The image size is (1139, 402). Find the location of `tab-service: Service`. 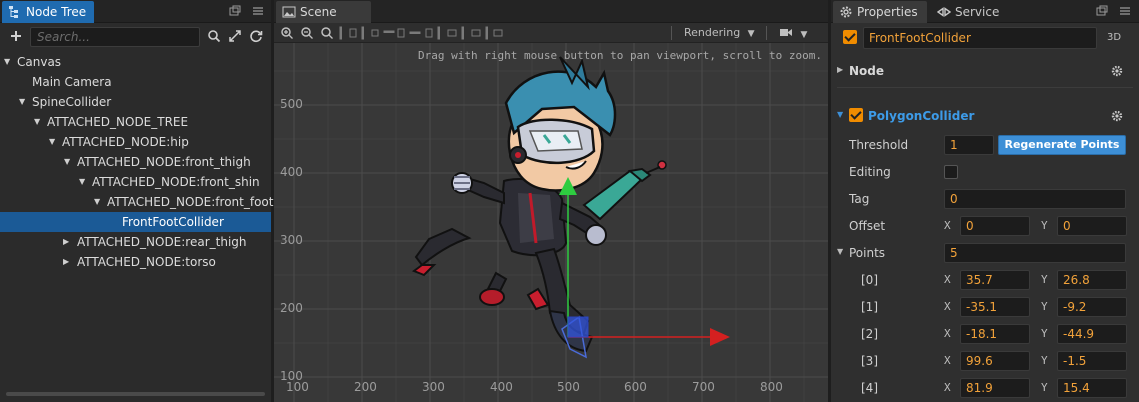

tab-service: Service is located at coordinates (969, 12).